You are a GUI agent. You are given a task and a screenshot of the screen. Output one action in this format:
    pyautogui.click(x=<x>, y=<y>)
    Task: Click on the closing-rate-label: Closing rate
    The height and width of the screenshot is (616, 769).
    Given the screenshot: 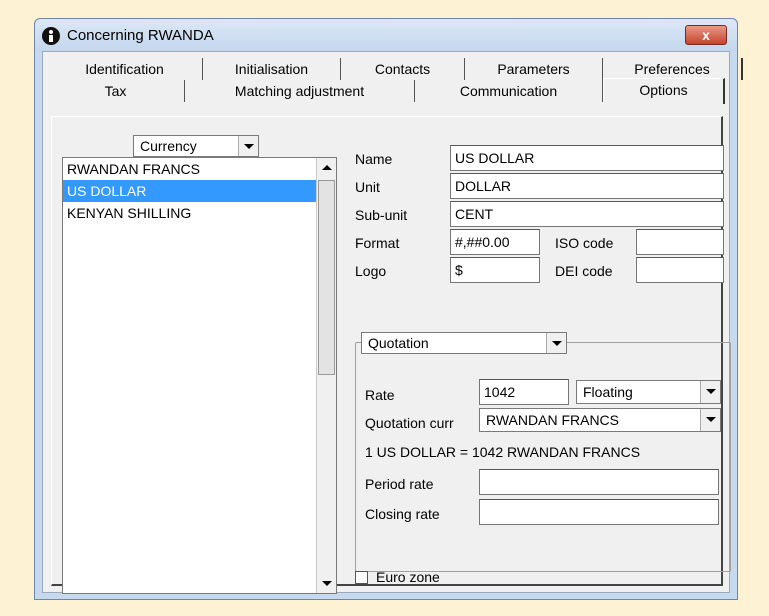 What is the action you would take?
    pyautogui.click(x=402, y=514)
    